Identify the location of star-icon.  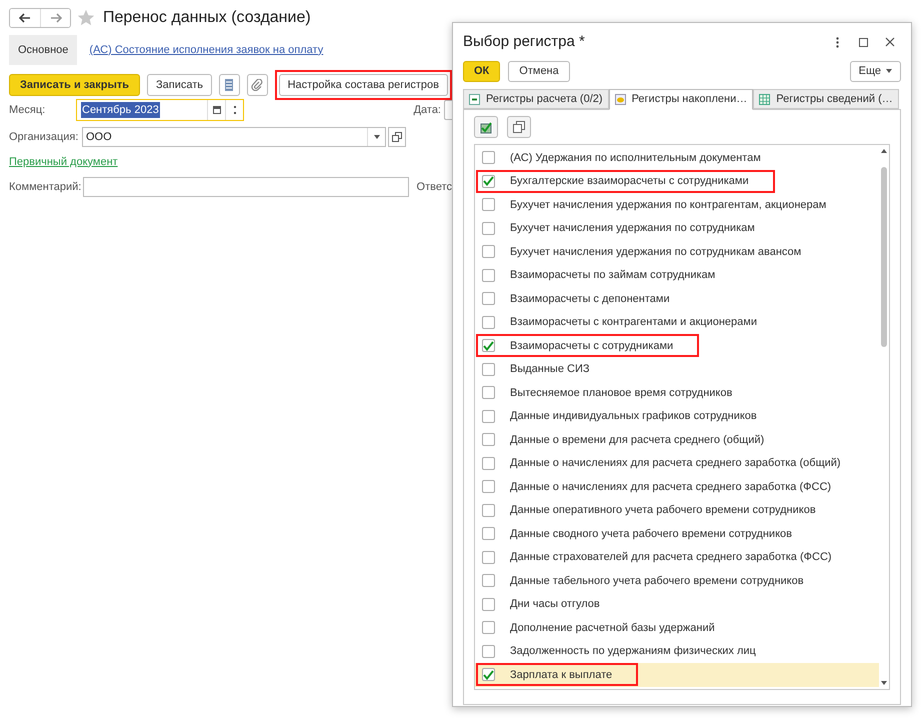
(86, 18).